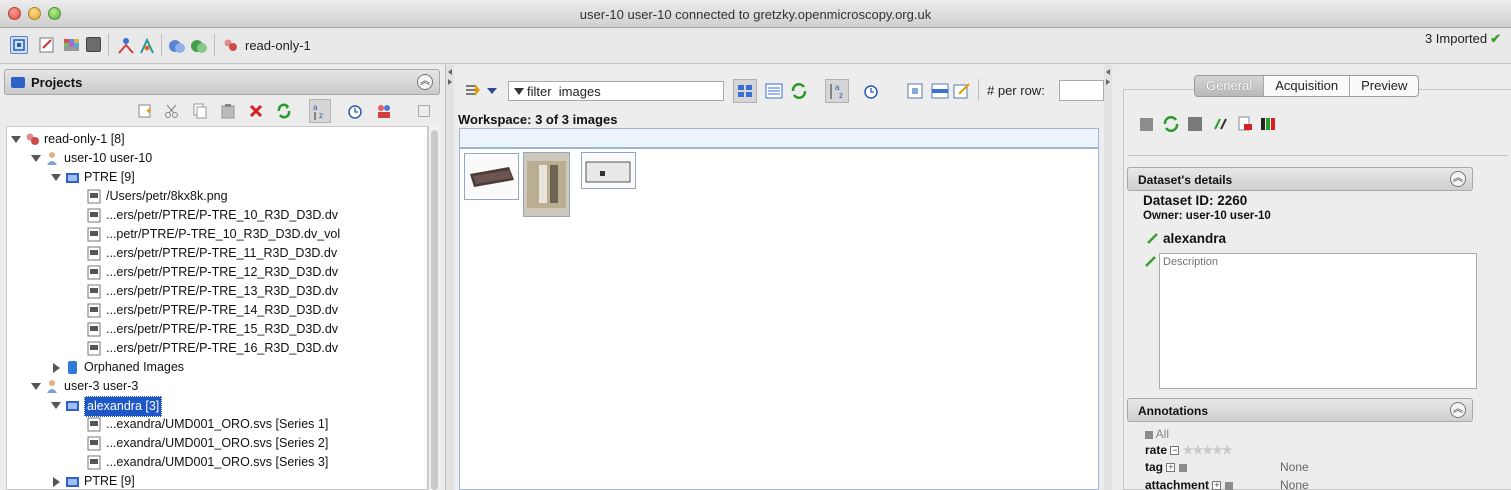 This screenshot has height=490, width=1511. What do you see at coordinates (217, 215) in the screenshot?
I see `tree-row: ...ers/petr/PTRE/P-TRE_10_R3D_D3D.dv` at bounding box center [217, 215].